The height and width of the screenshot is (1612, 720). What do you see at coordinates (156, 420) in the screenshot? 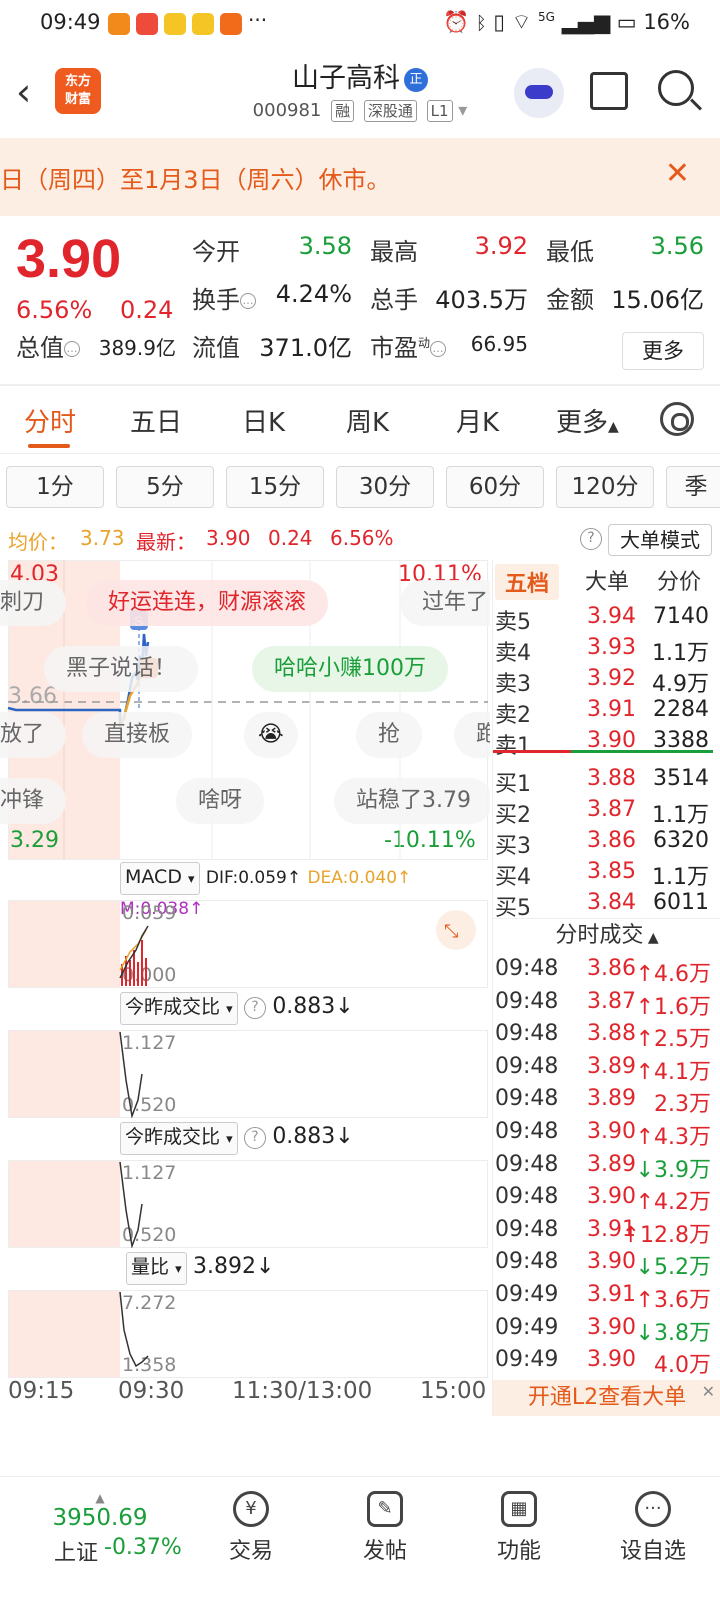
I see `tab-five-day: 五日` at bounding box center [156, 420].